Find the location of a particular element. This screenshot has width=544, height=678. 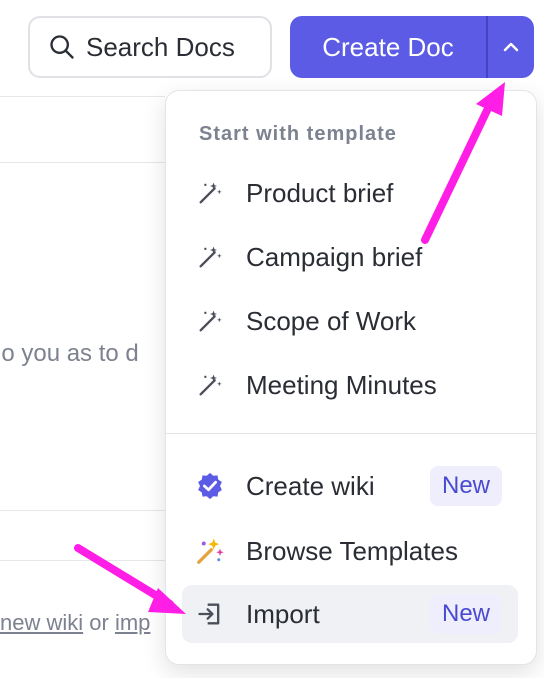

background-text: lo you as to d is located at coordinates (69, 353).